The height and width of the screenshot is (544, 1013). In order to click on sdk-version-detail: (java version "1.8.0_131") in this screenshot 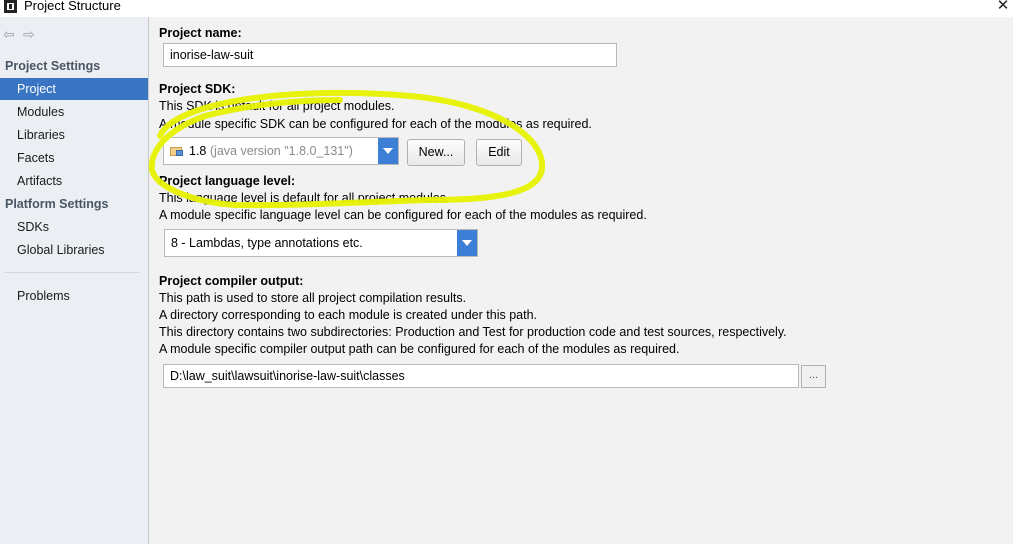, I will do `click(281, 151)`.